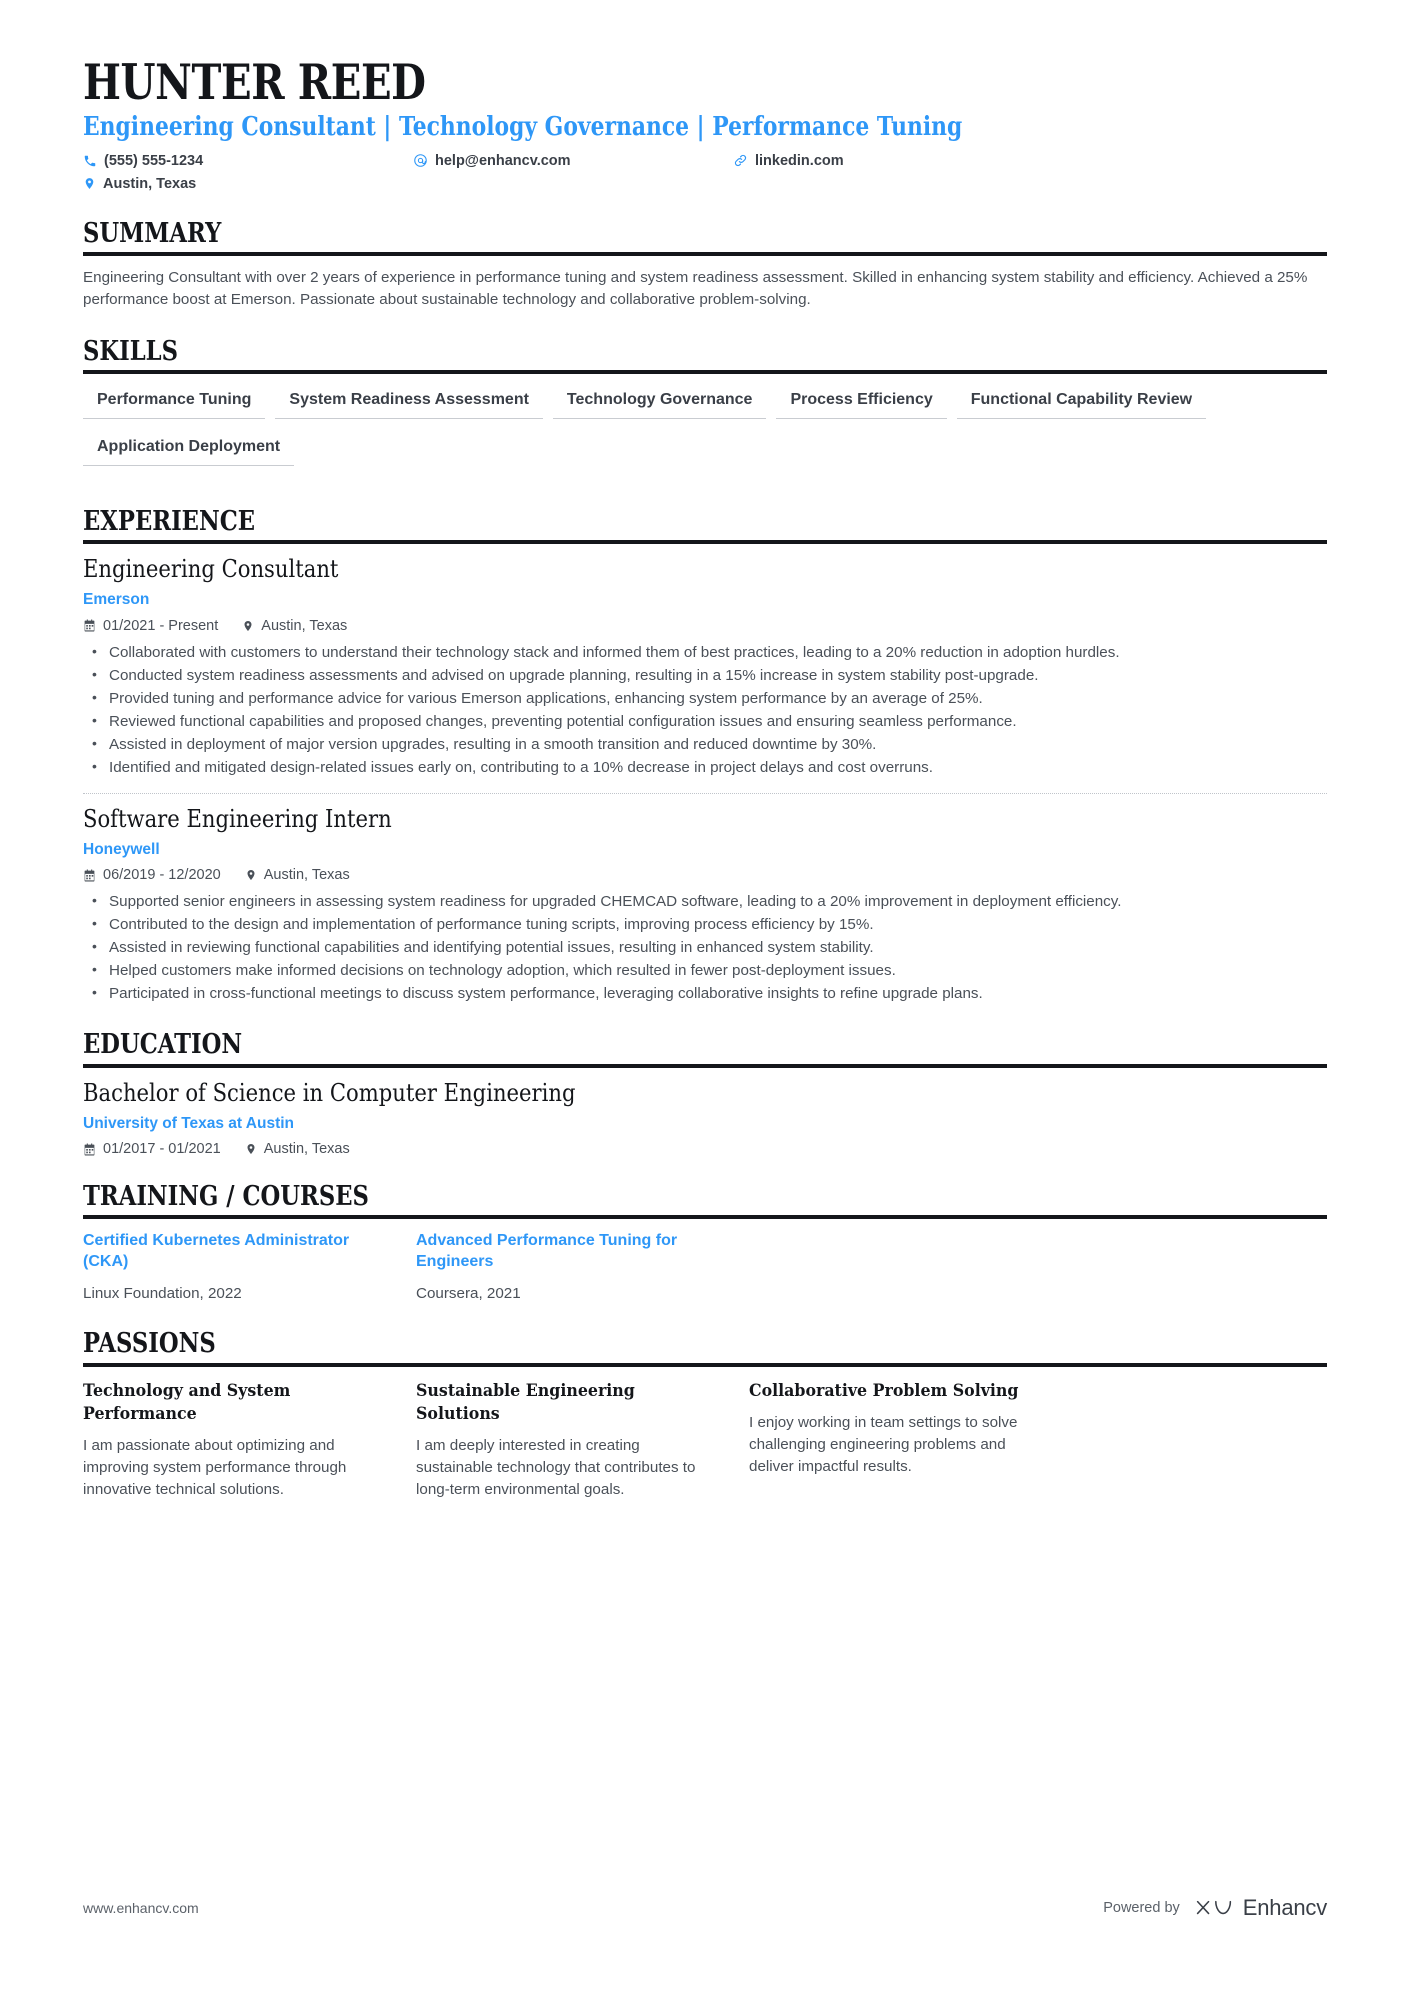 The image size is (1410, 1995). What do you see at coordinates (90, 161) in the screenshot?
I see `phone-icon` at bounding box center [90, 161].